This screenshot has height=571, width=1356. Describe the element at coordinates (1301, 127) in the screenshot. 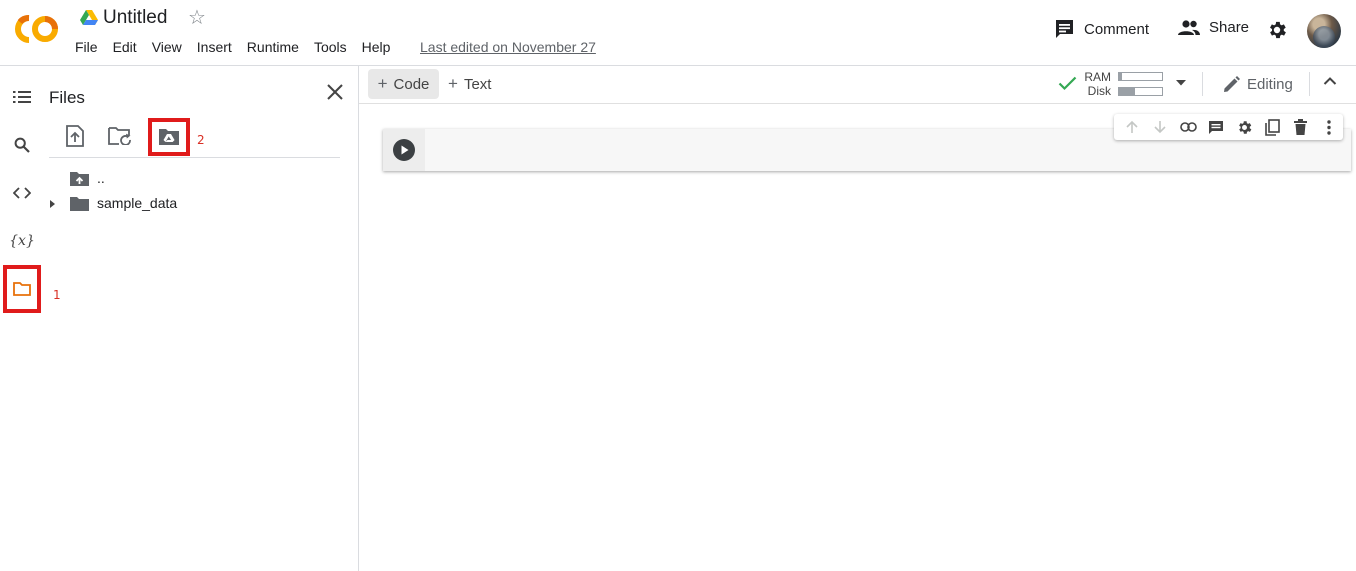

I see `delete-icon` at that location.